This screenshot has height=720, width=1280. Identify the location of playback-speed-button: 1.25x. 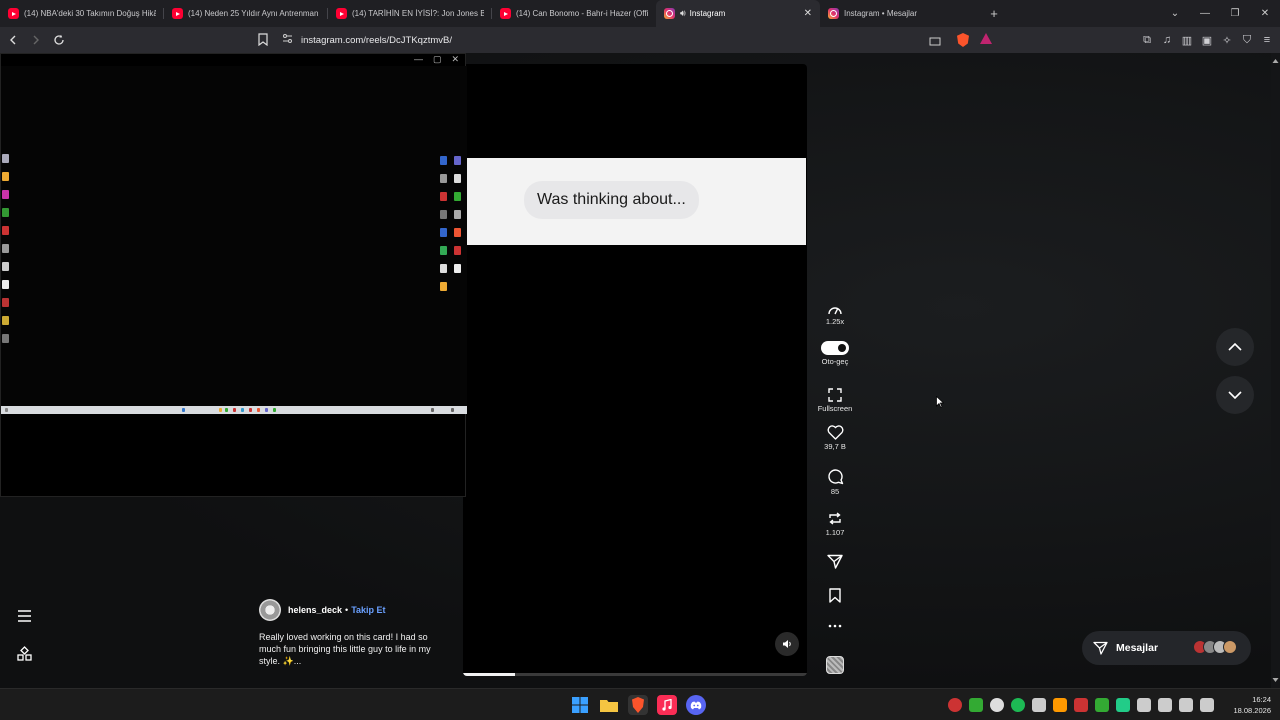
(835, 315).